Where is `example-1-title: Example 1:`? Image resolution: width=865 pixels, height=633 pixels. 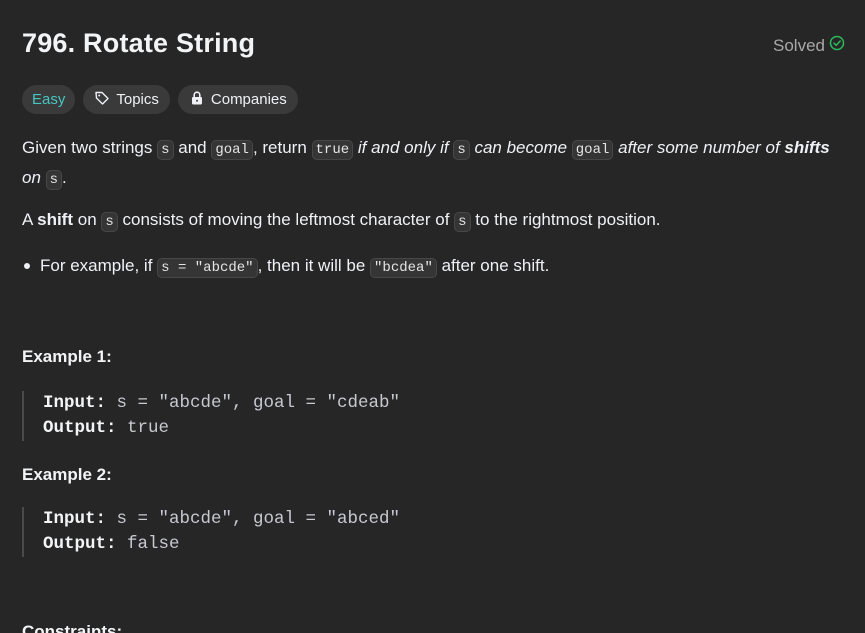
example-1-title: Example 1: is located at coordinates (67, 356).